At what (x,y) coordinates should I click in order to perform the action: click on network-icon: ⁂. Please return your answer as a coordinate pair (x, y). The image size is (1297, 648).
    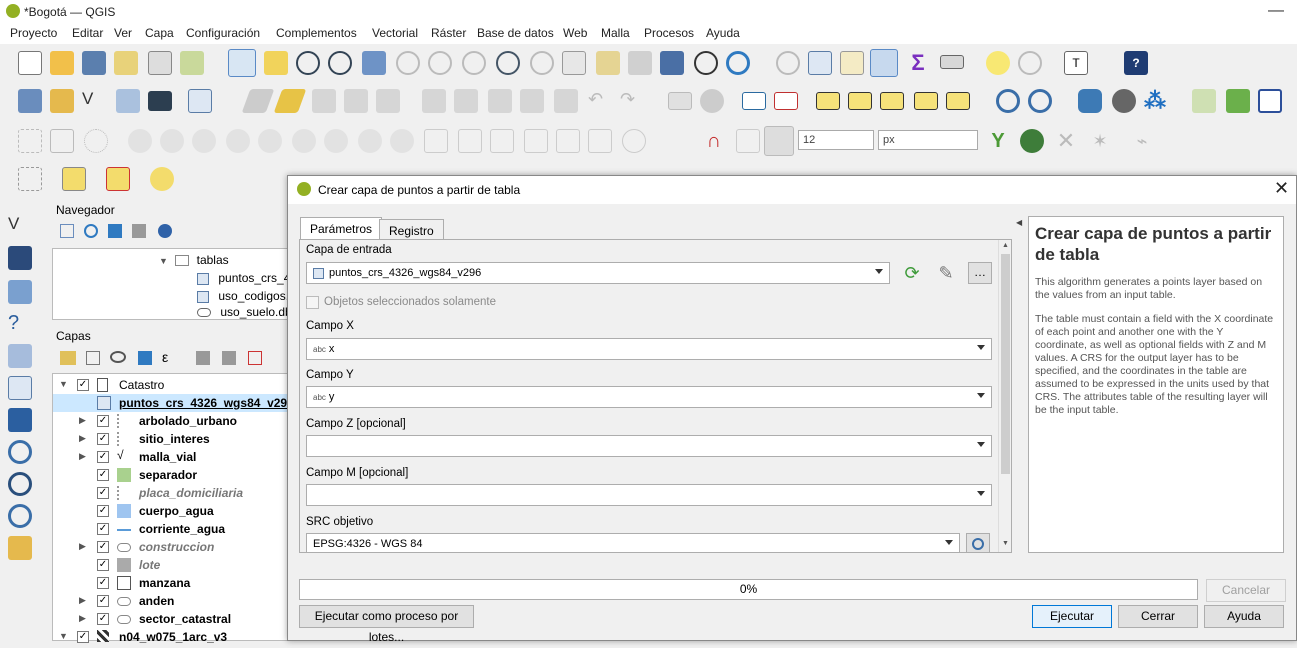
    Looking at the image, I should click on (1156, 101).